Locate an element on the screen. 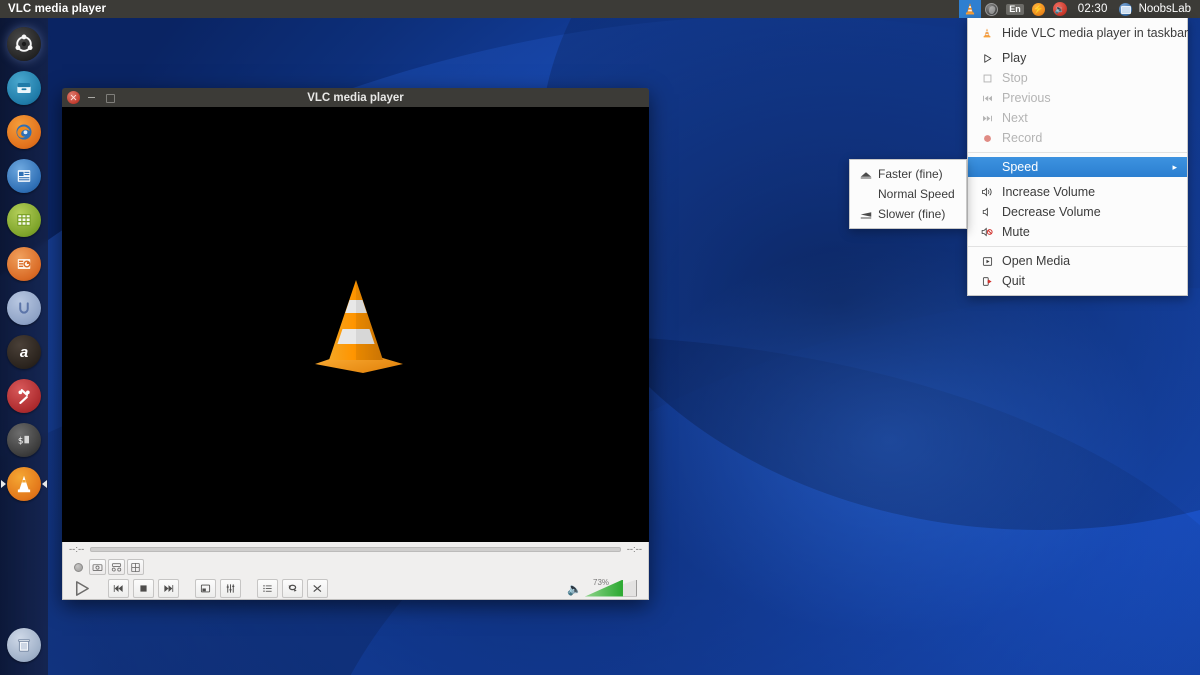 Image resolution: width=1200 pixels, height=675 pixels. submenu-item-normal-speed: Normal Speed is located at coordinates (908, 194).